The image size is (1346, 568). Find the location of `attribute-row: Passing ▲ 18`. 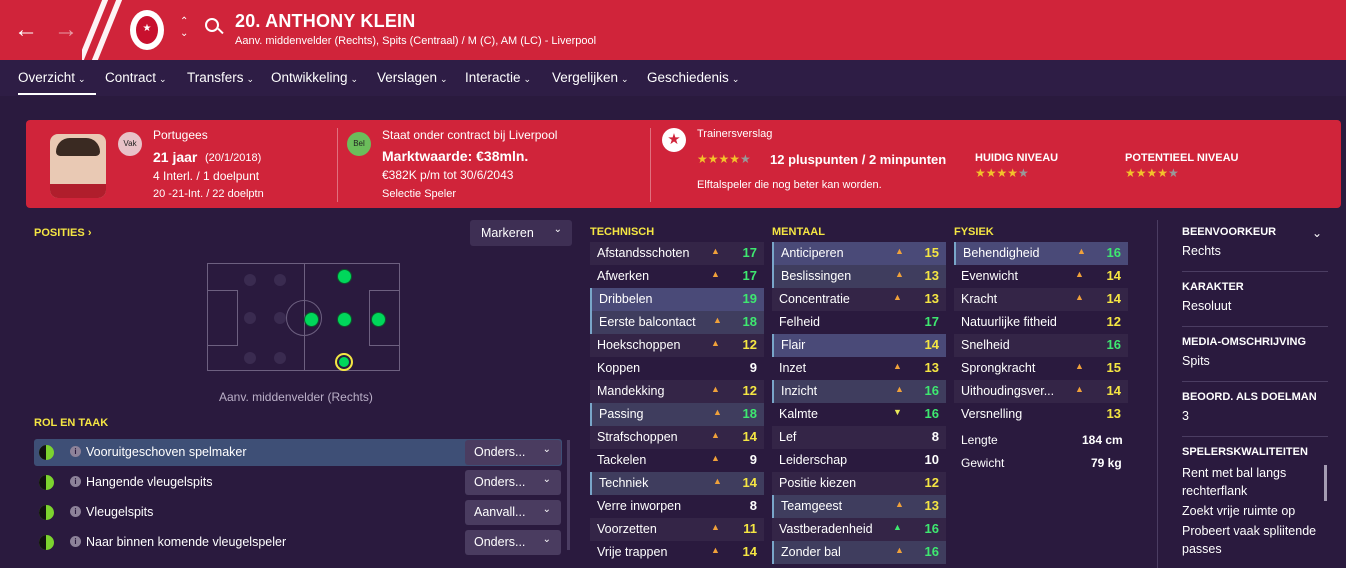

attribute-row: Passing ▲ 18 is located at coordinates (677, 414).